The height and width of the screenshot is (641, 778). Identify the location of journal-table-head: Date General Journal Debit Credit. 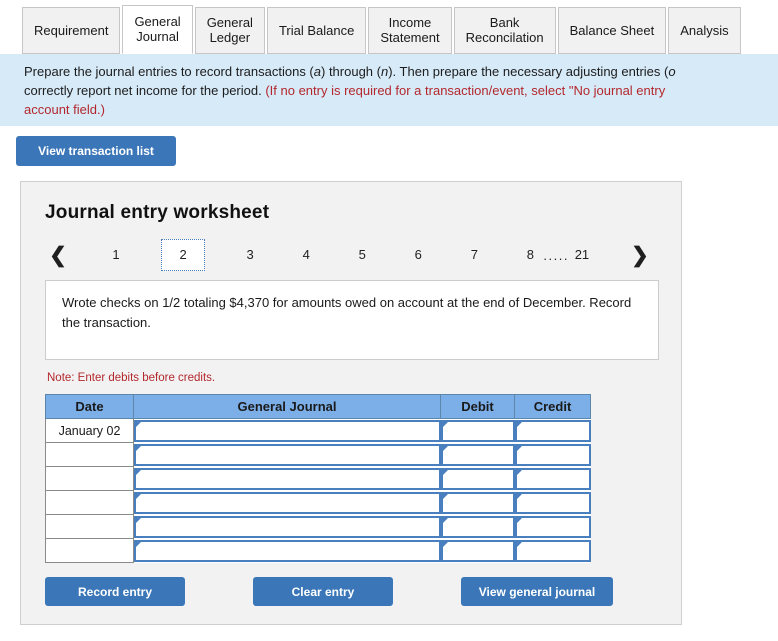
(318, 406).